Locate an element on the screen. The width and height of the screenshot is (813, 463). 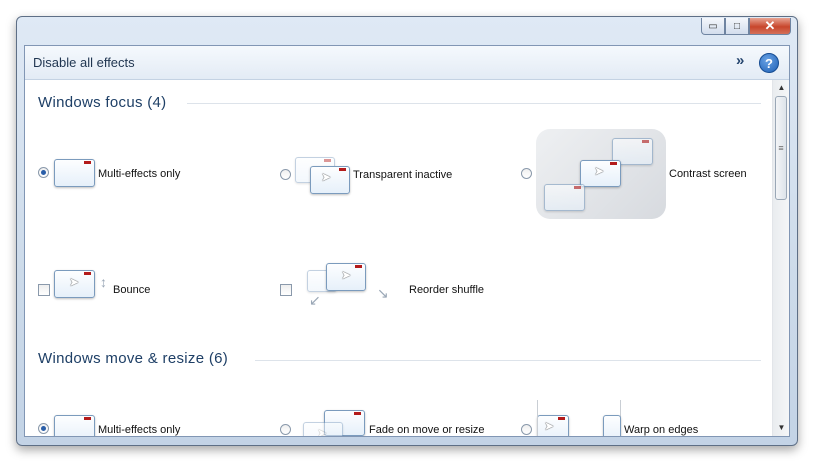
section-title-windows-focus: Windows focus (4) is located at coordinates (102, 102).